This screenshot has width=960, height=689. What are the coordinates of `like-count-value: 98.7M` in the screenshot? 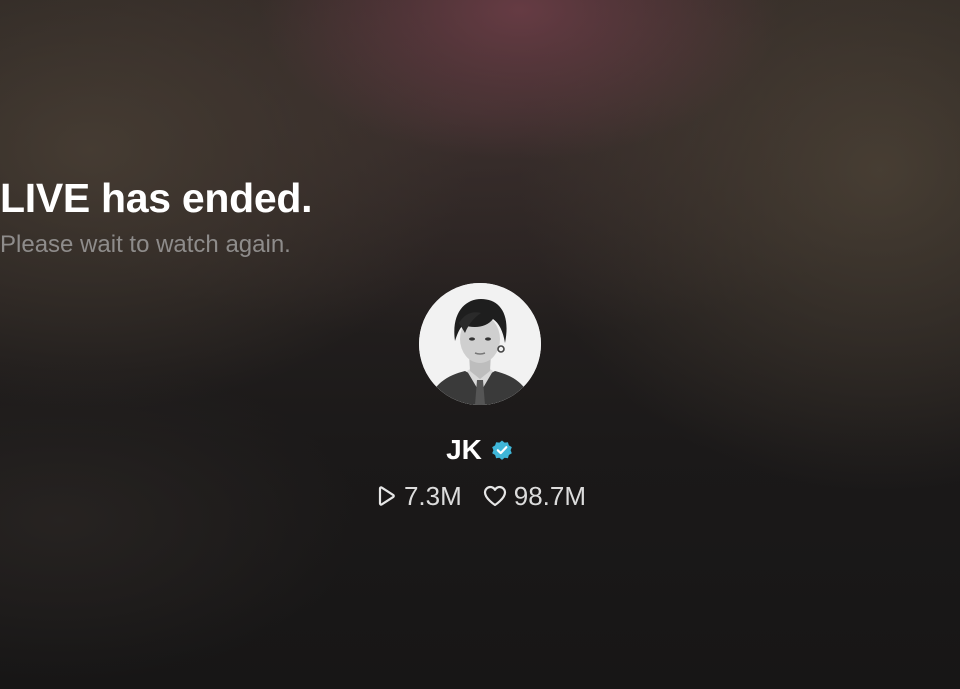 It's located at (550, 496).